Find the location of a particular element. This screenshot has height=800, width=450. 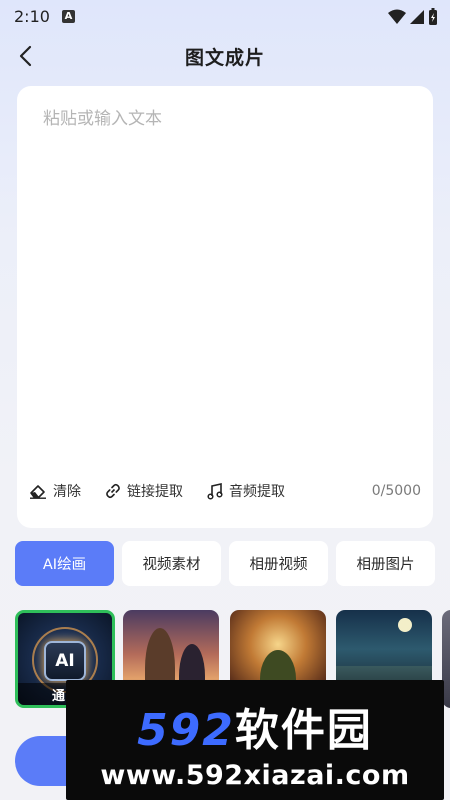

page-title: 图文成片 is located at coordinates (224, 57).